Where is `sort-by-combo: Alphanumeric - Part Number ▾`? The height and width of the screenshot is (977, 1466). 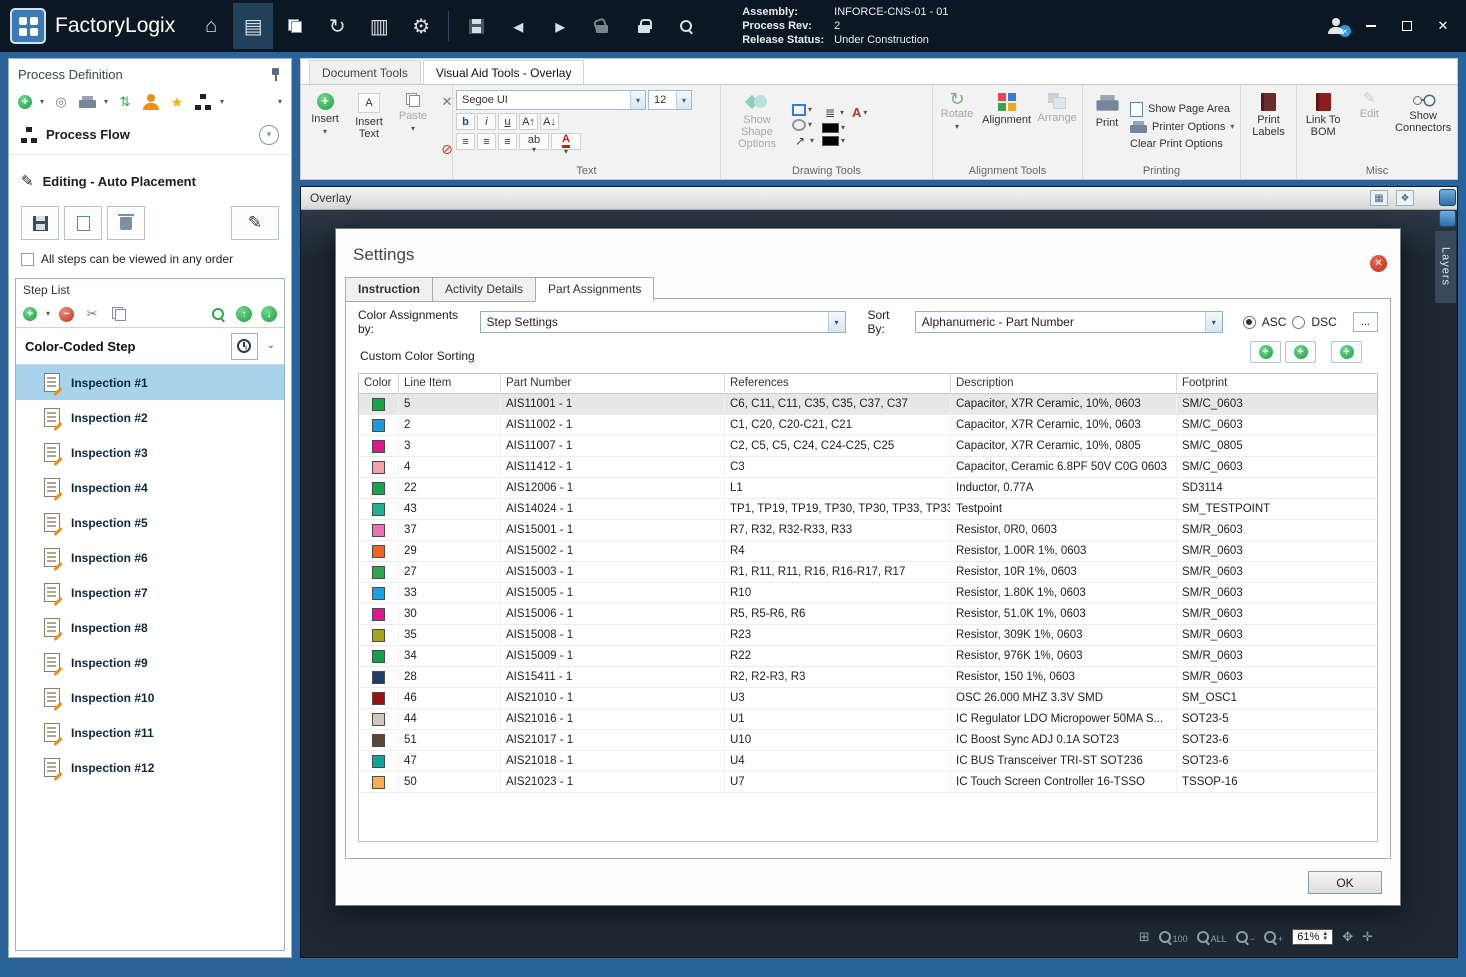
sort-by-combo: Alphanumeric - Part Number ▾ is located at coordinates (1068, 322).